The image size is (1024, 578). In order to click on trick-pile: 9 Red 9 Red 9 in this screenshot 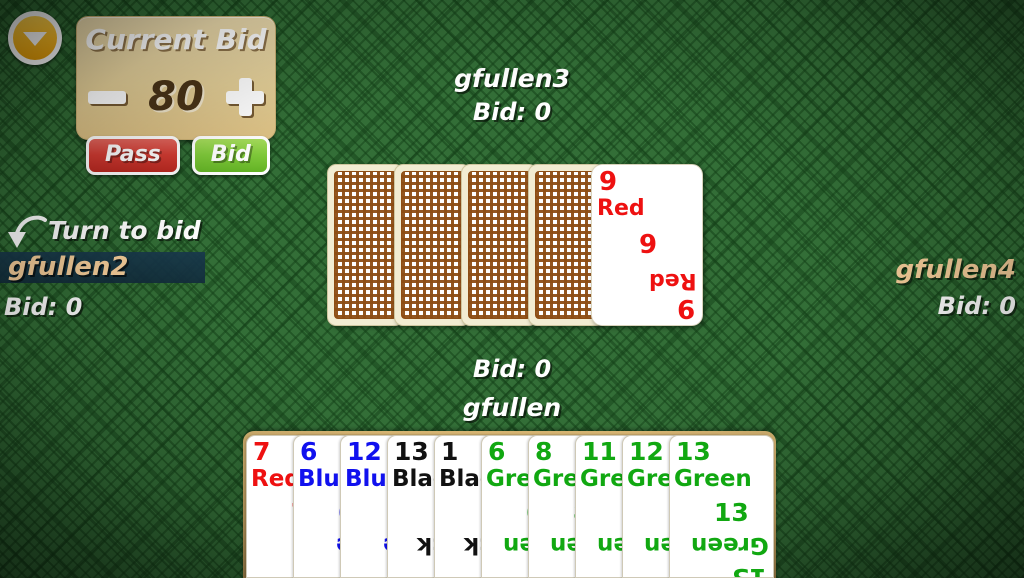, I will do `click(515, 245)`.